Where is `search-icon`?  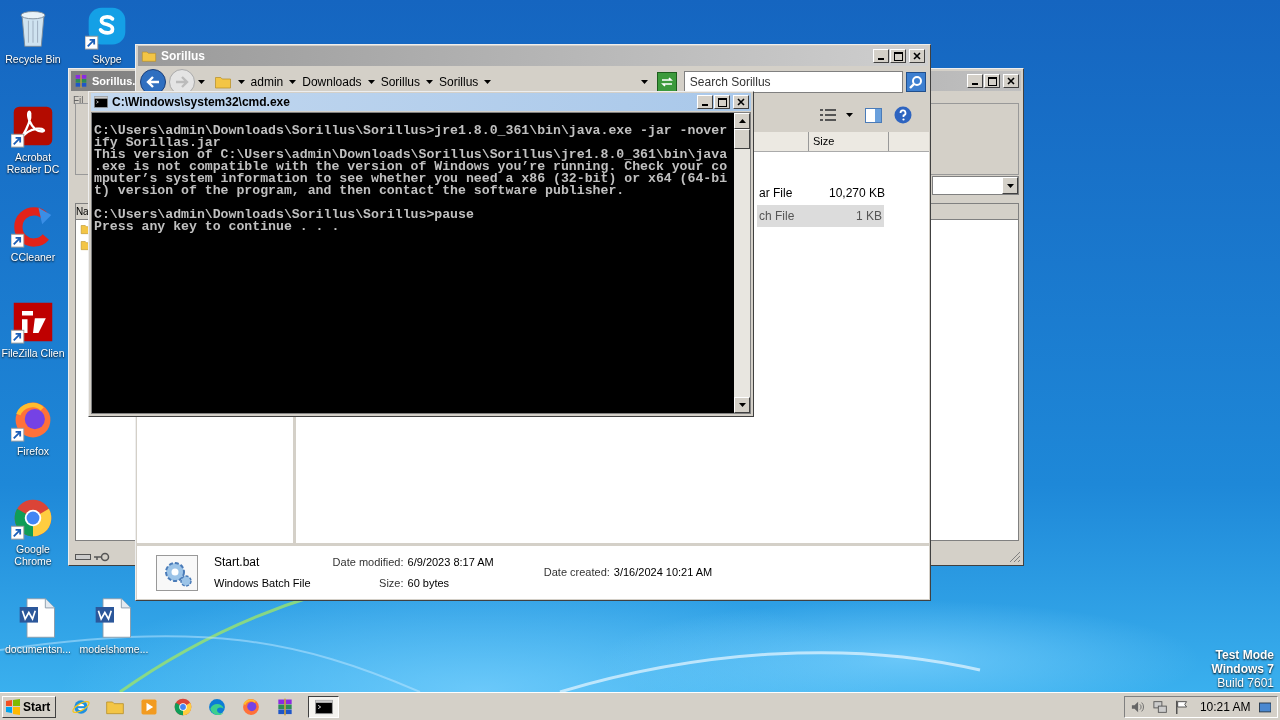
search-icon is located at coordinates (916, 82).